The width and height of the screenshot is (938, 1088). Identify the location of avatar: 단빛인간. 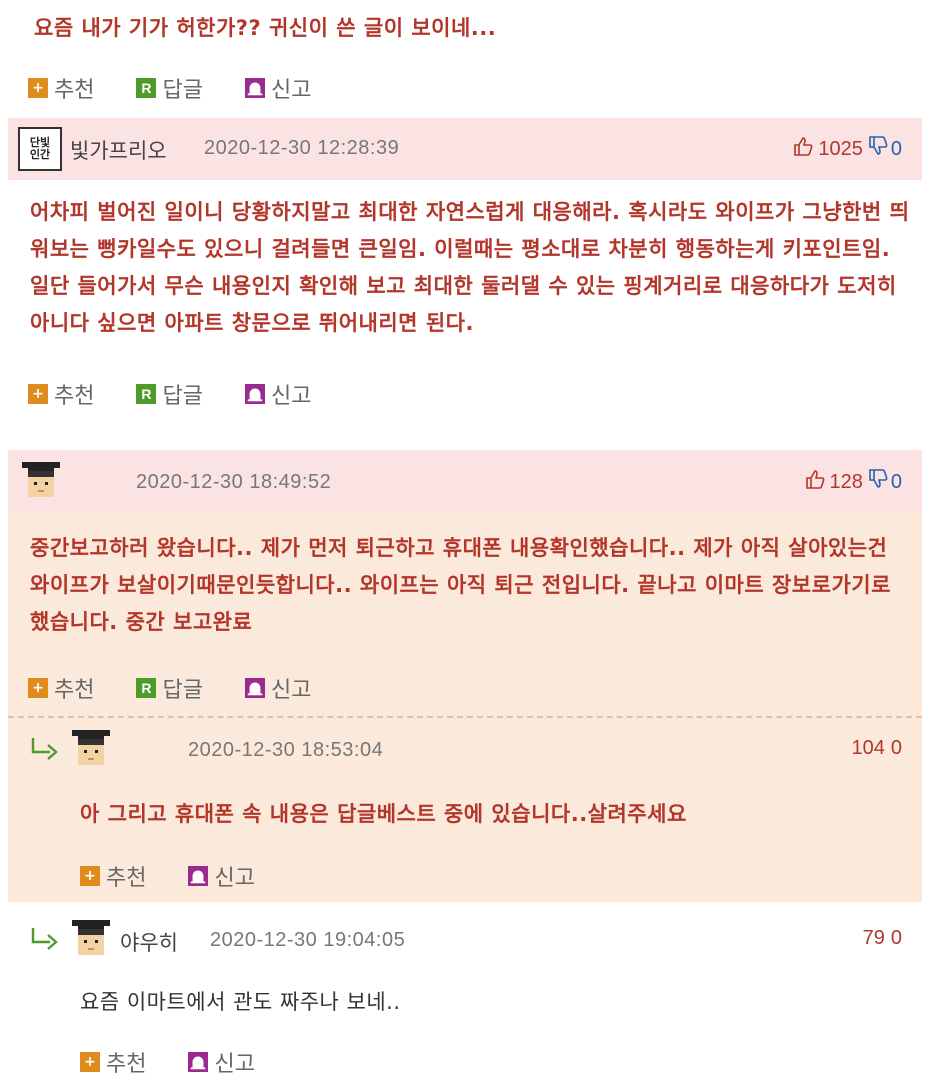
(40, 149).